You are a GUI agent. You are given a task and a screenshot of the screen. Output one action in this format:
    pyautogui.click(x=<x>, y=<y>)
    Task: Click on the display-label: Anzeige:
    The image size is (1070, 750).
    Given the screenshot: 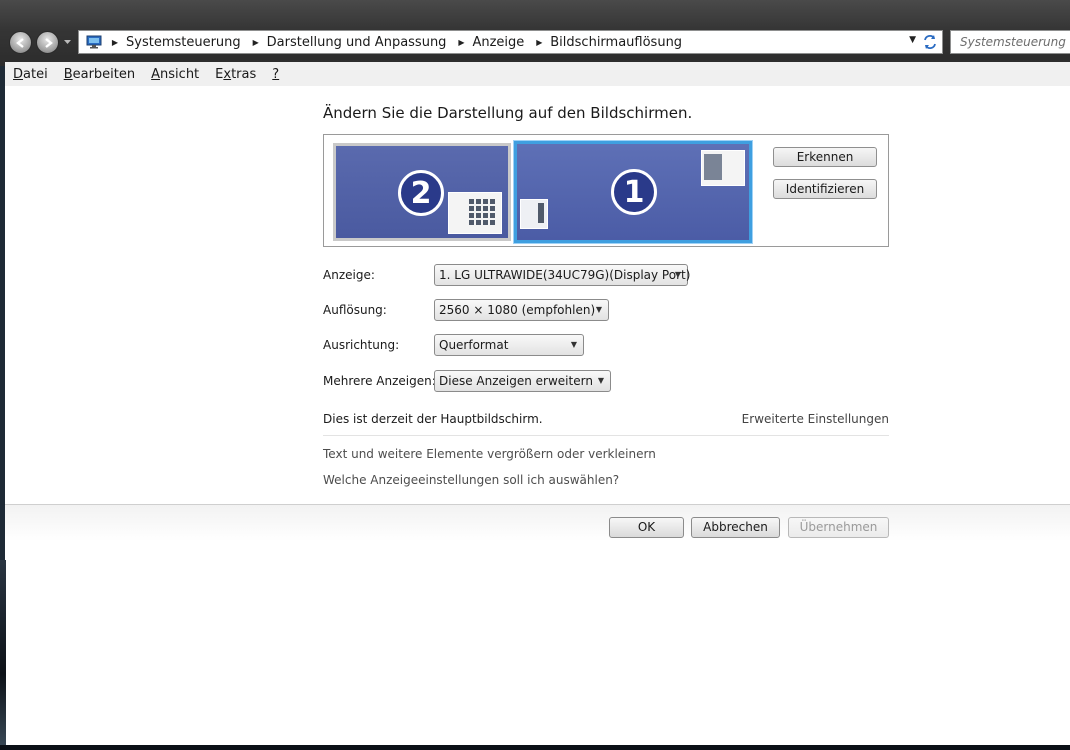 What is the action you would take?
    pyautogui.click(x=349, y=275)
    